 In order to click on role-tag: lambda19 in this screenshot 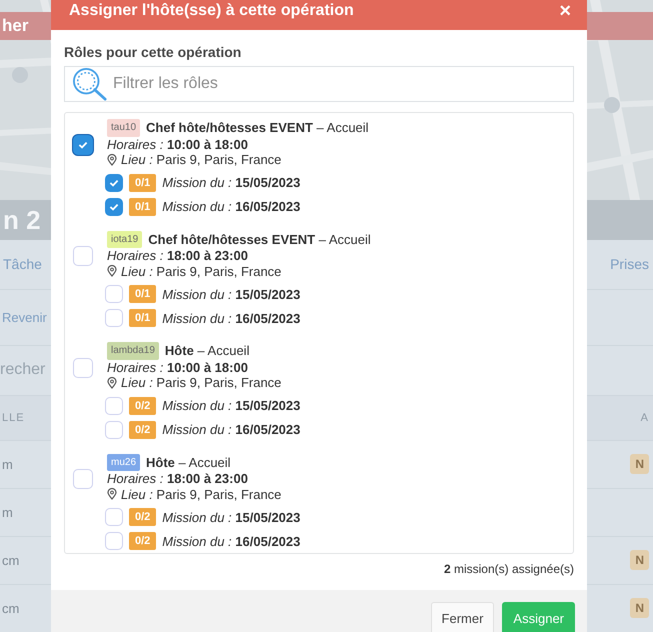, I will do `click(133, 351)`.